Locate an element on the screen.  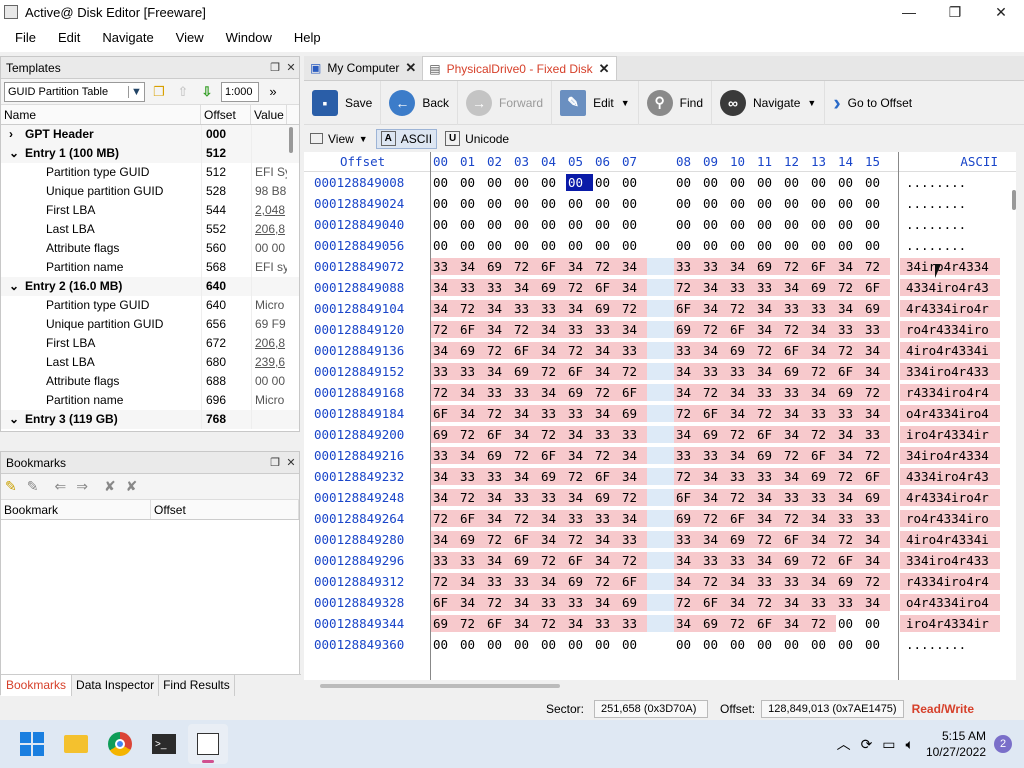
edit-bookmark-icon: ✎ is located at coordinates (33, 486).